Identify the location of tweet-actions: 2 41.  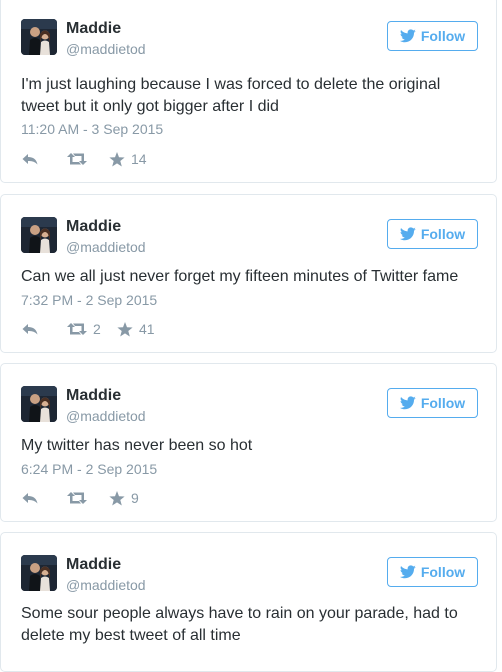
(88, 329).